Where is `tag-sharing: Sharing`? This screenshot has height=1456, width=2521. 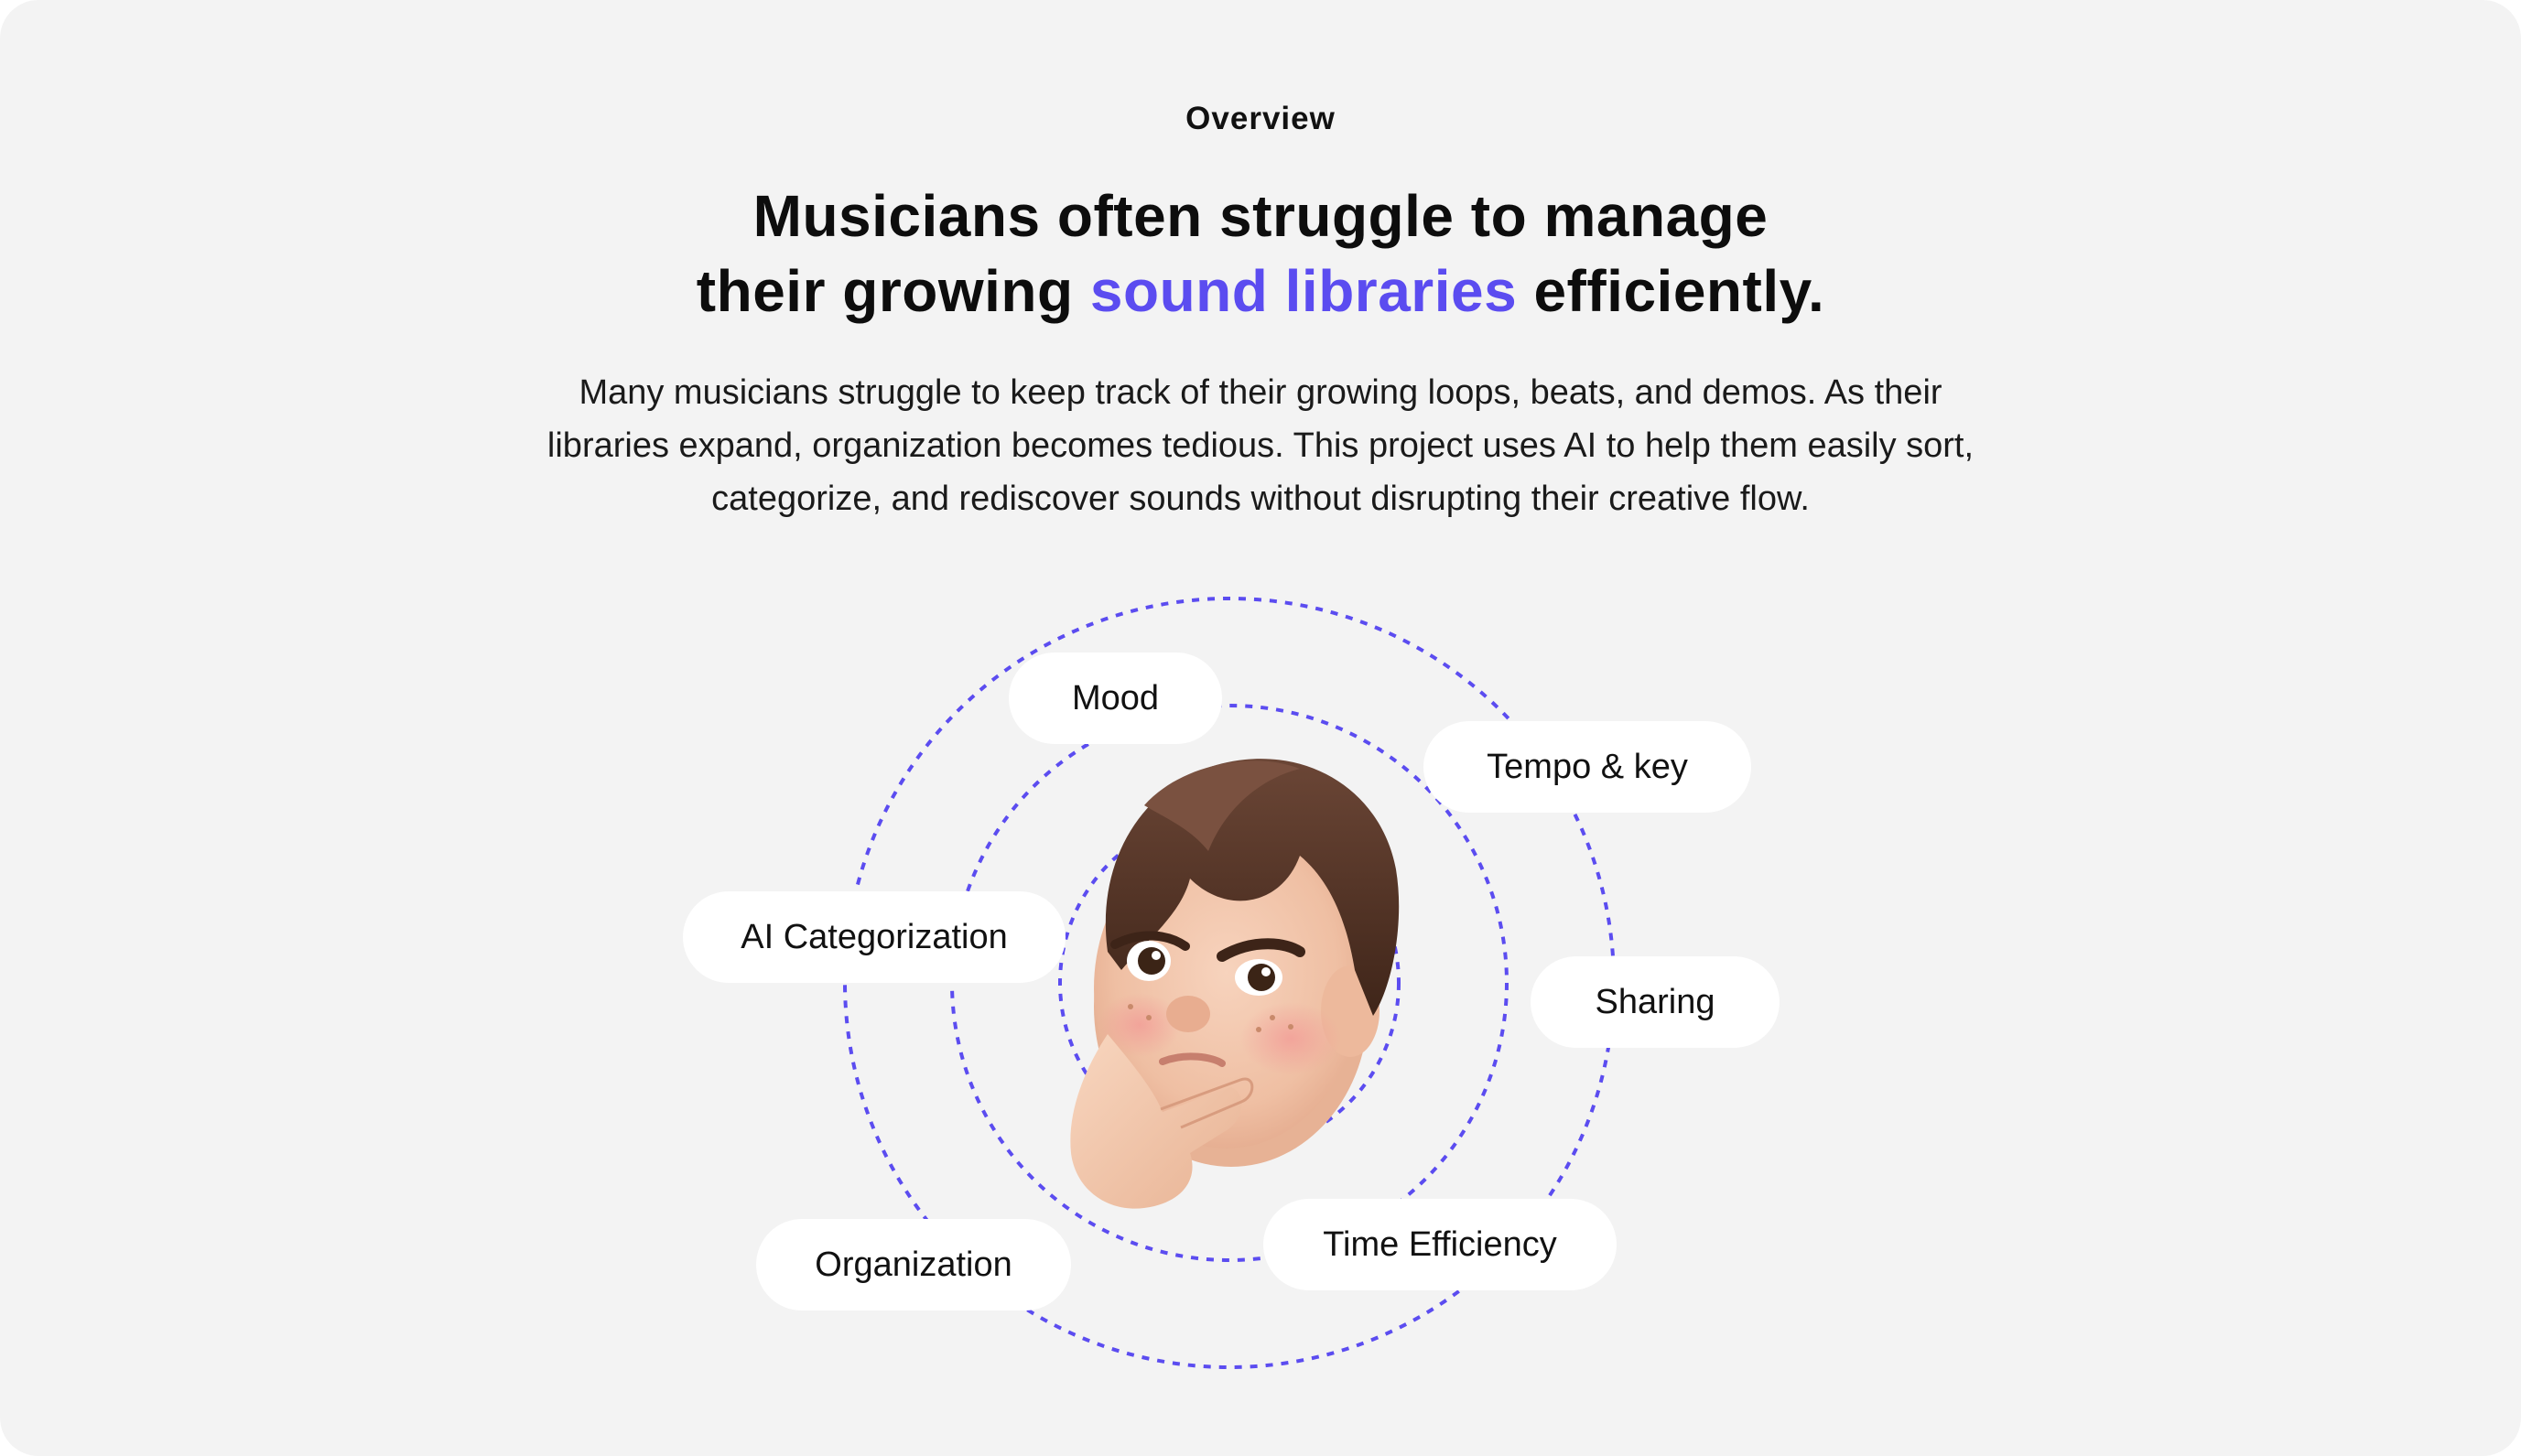
tag-sharing: Sharing is located at coordinates (1655, 1002).